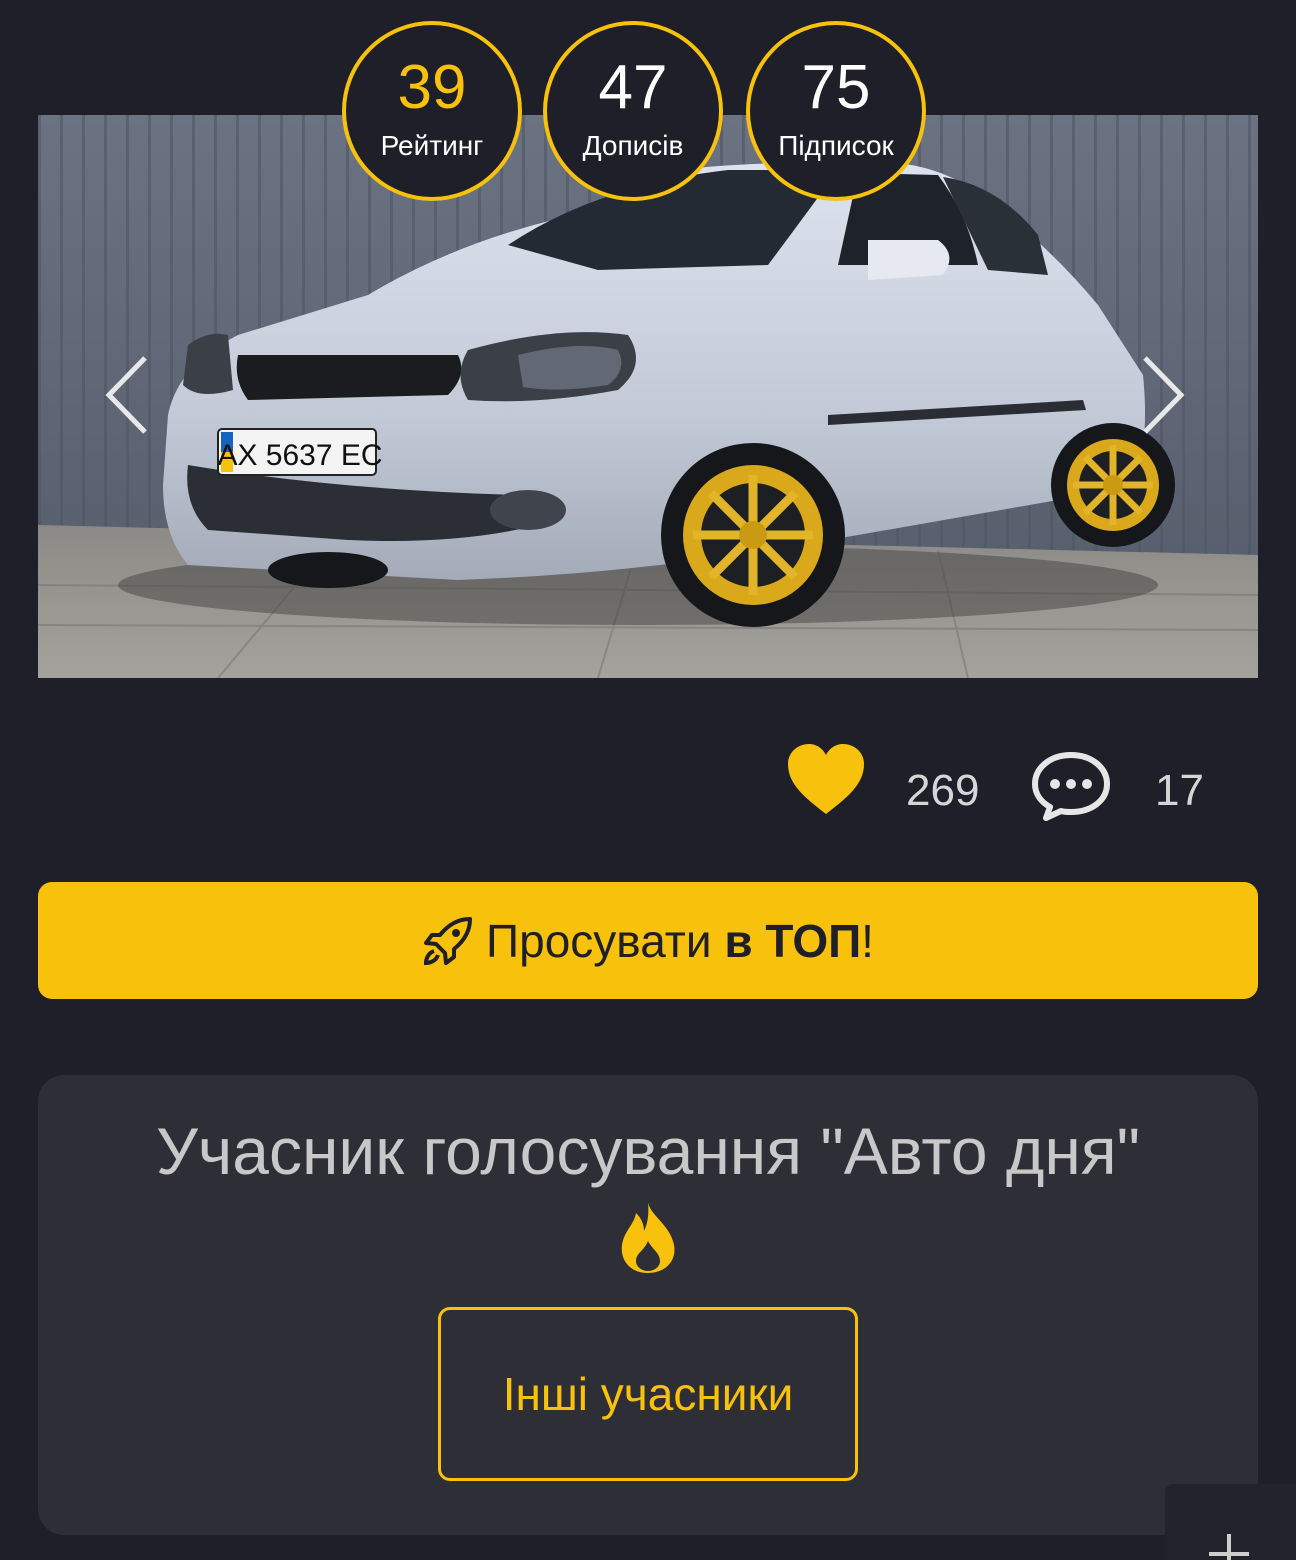 The width and height of the screenshot is (1296, 1560). I want to click on license-plate-text: AX 5637 EC, so click(299, 455).